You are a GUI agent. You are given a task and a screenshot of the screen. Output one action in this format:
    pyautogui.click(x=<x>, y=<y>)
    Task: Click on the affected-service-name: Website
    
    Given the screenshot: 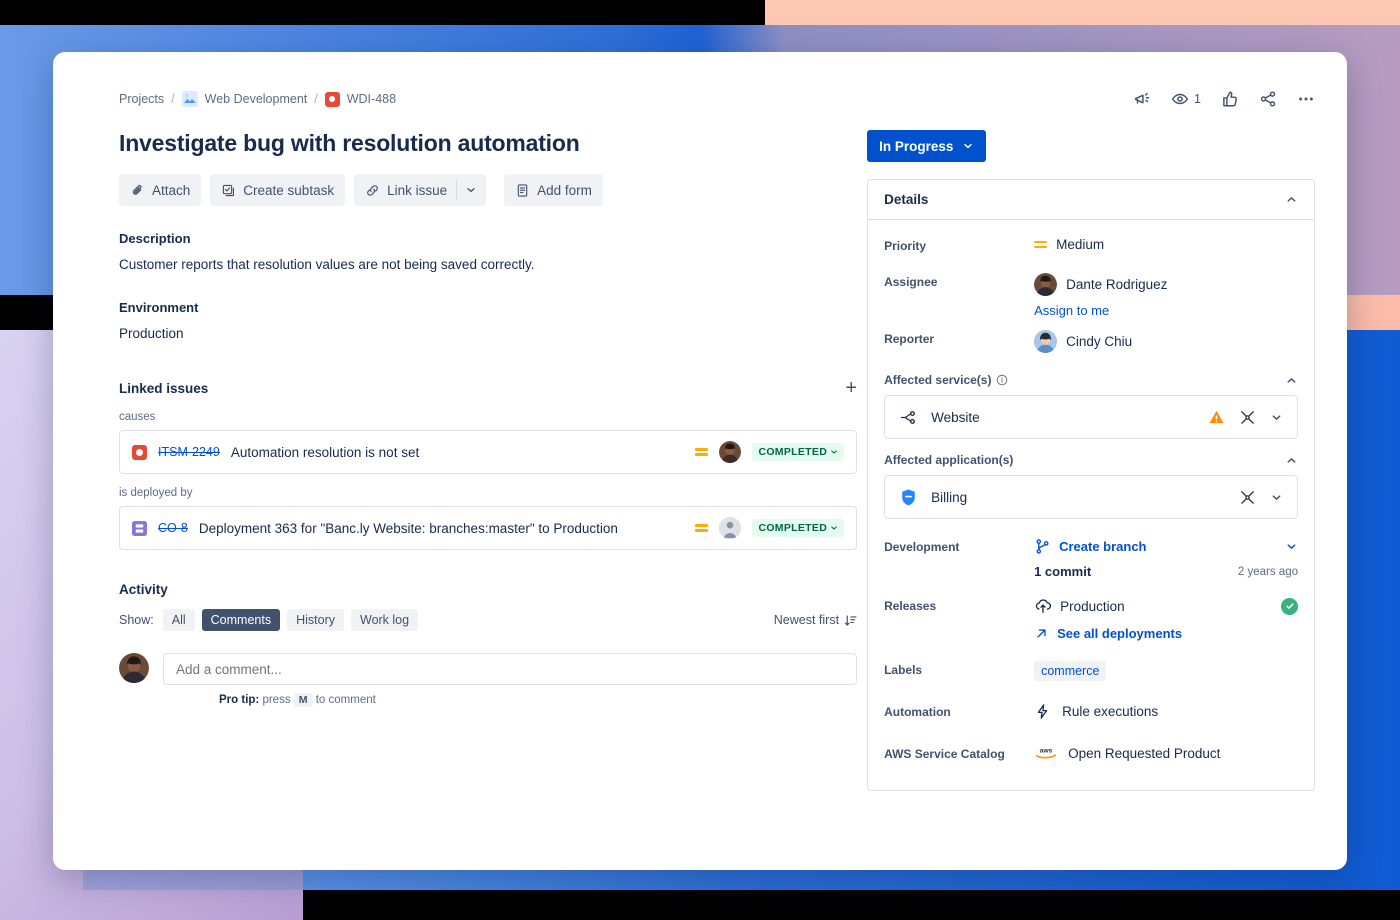 What is the action you would take?
    pyautogui.click(x=955, y=417)
    